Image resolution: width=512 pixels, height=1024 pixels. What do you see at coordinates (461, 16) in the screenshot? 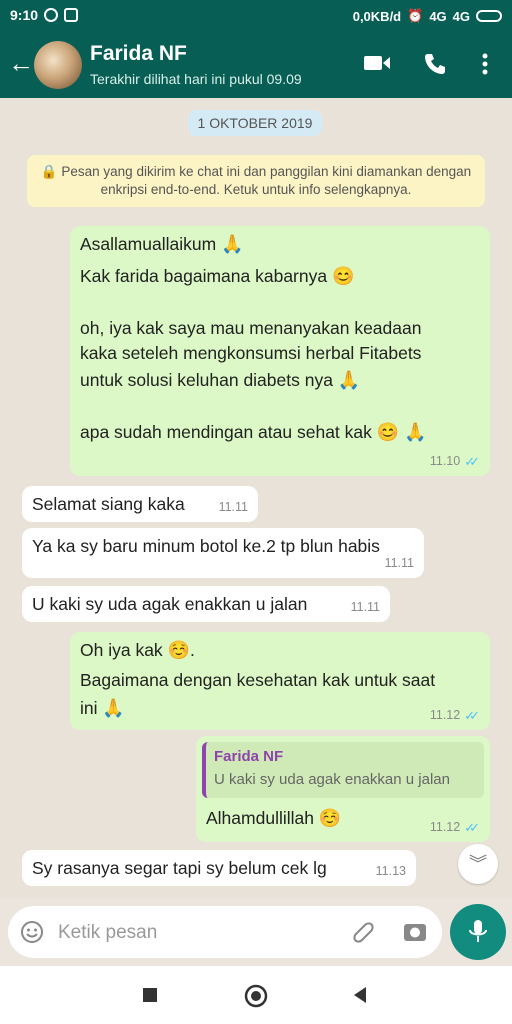
I see `signal-label-2: 4G` at bounding box center [461, 16].